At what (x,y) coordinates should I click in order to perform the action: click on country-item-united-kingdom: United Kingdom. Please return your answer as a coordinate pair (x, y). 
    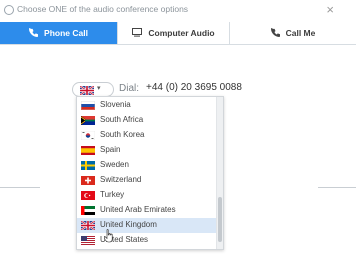
    Looking at the image, I should click on (147, 225).